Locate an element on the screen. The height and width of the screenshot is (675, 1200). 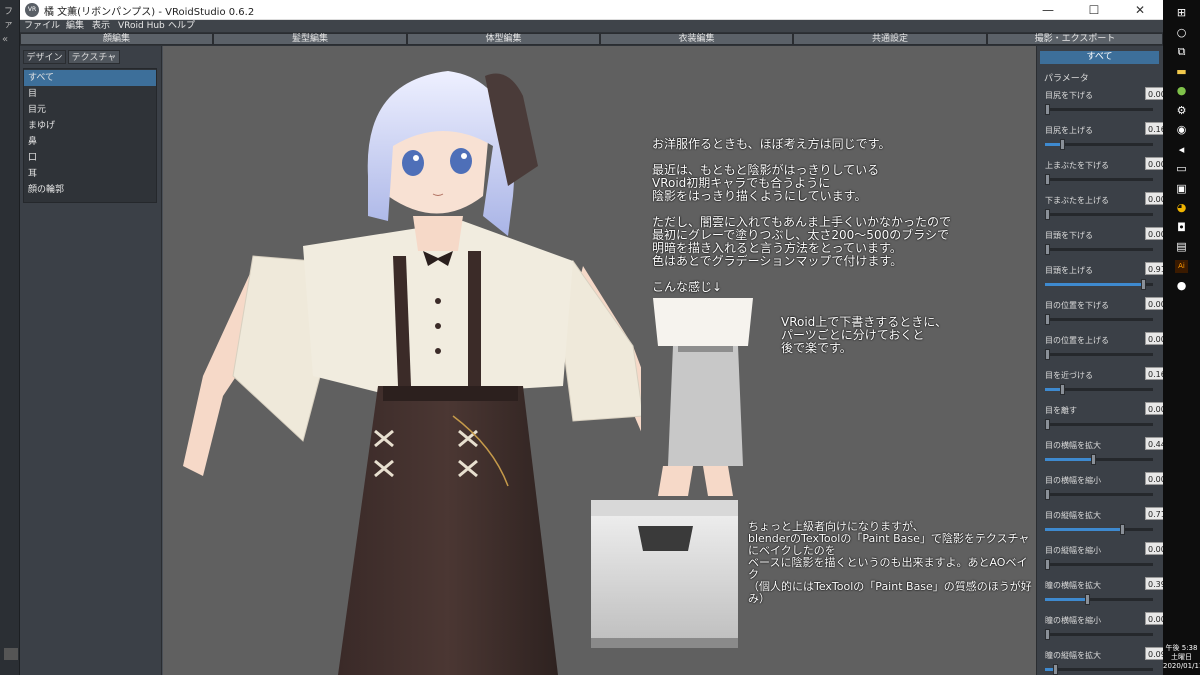
baked-texture-image is located at coordinates (664, 574).